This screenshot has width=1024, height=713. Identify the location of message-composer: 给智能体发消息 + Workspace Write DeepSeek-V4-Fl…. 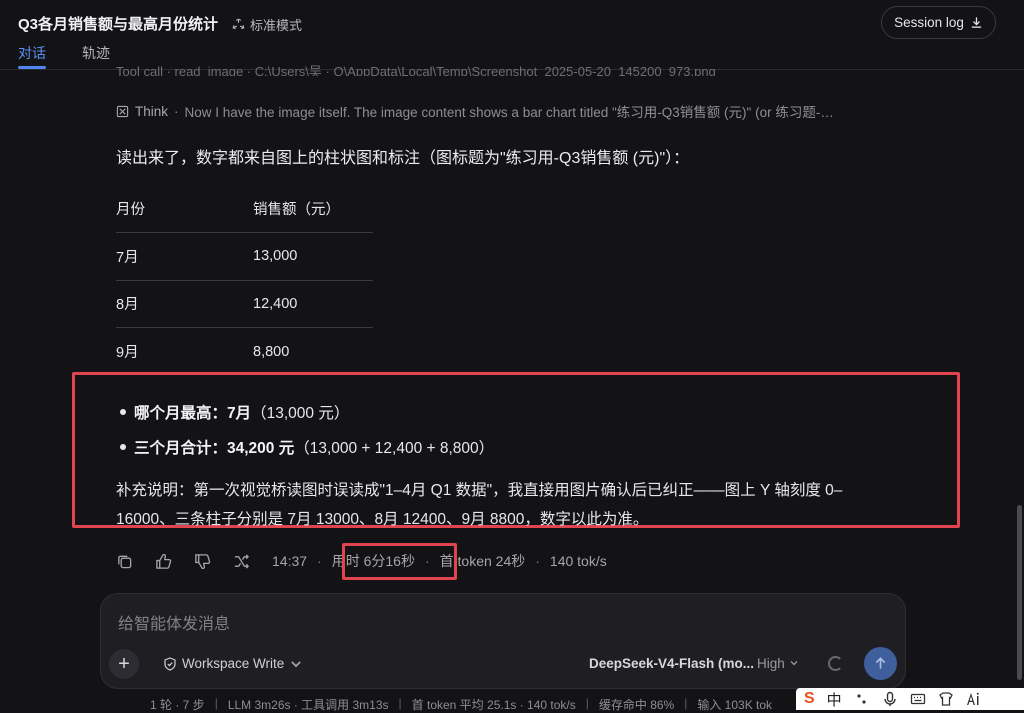
(503, 641).